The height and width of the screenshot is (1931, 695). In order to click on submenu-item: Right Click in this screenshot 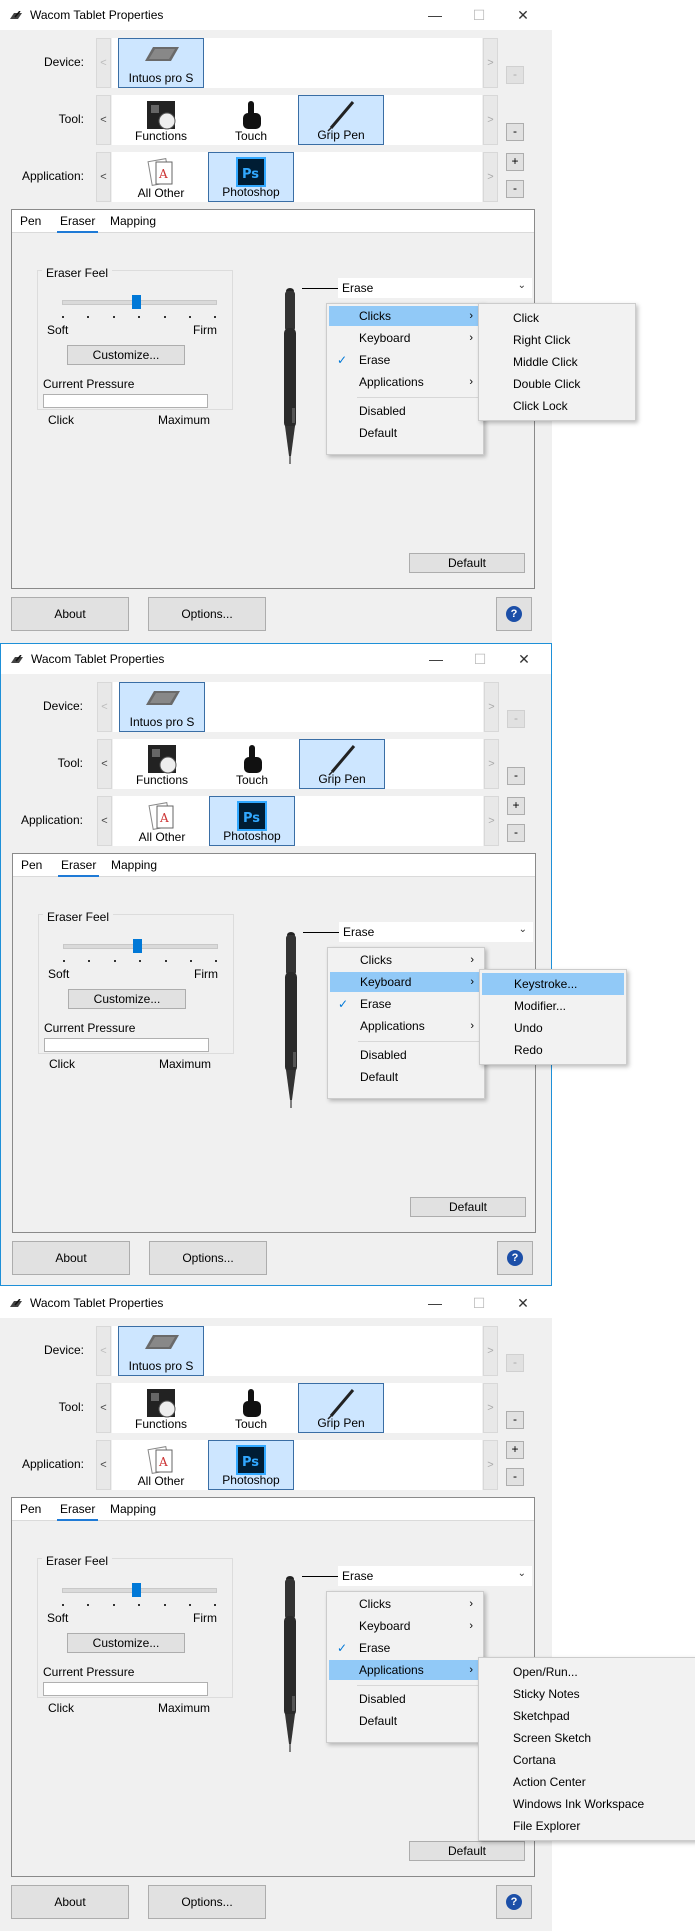, I will do `click(557, 340)`.